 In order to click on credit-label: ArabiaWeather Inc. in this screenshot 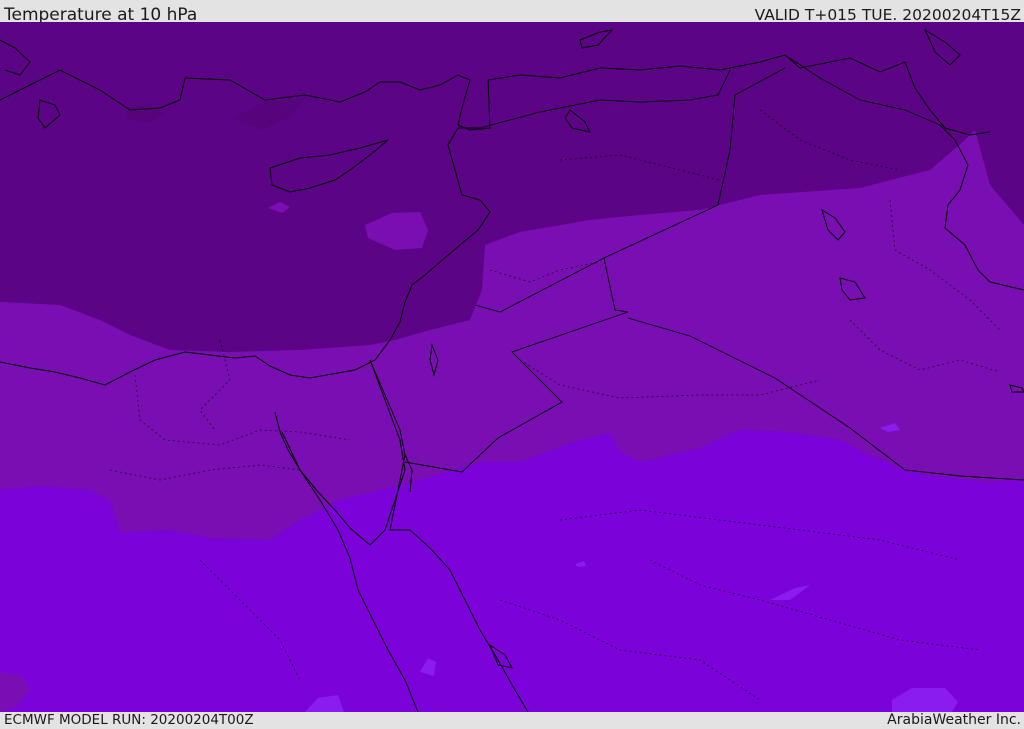, I will do `click(954, 720)`.